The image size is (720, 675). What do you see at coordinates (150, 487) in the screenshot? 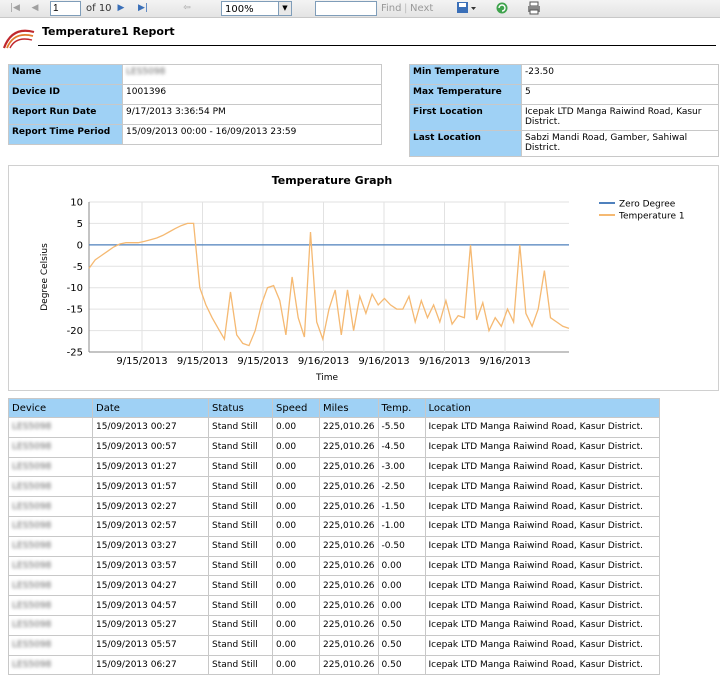
I see `cell-date: 15/09/2013 01:57` at bounding box center [150, 487].